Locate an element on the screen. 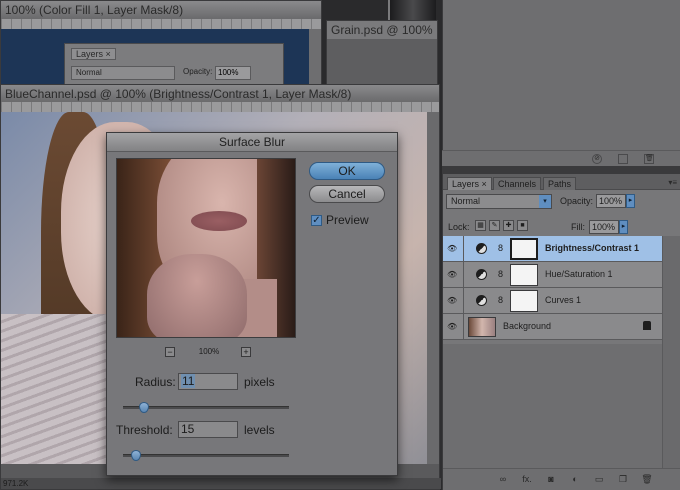 Image resolution: width=680 pixels, height=490 pixels. preview-checkbox: ✓ is located at coordinates (316, 220).